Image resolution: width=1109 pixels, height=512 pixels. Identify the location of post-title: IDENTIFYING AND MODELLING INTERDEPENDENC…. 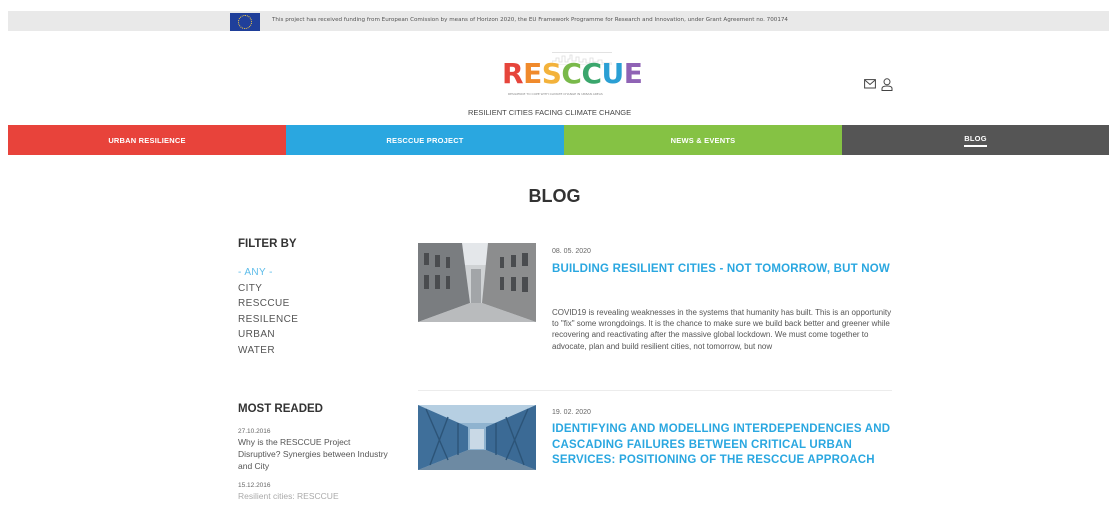
(722, 445).